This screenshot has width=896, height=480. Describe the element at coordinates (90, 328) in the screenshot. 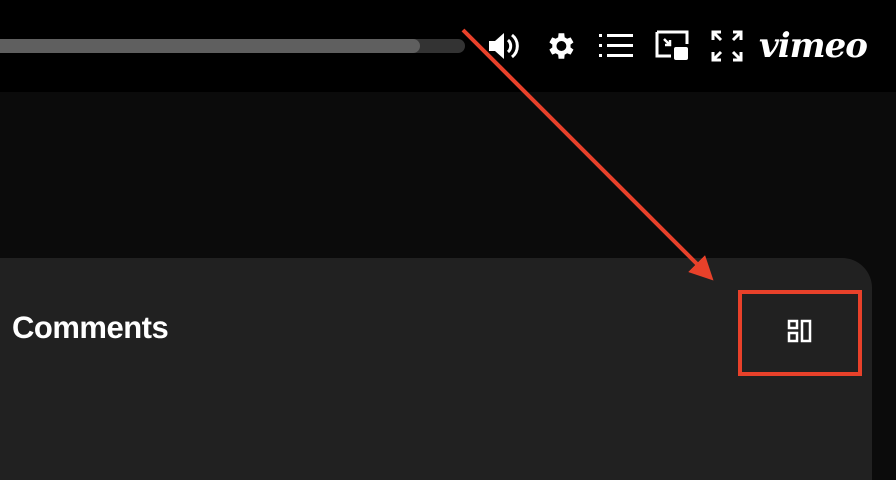

I see `comments-title: Comments` at that location.